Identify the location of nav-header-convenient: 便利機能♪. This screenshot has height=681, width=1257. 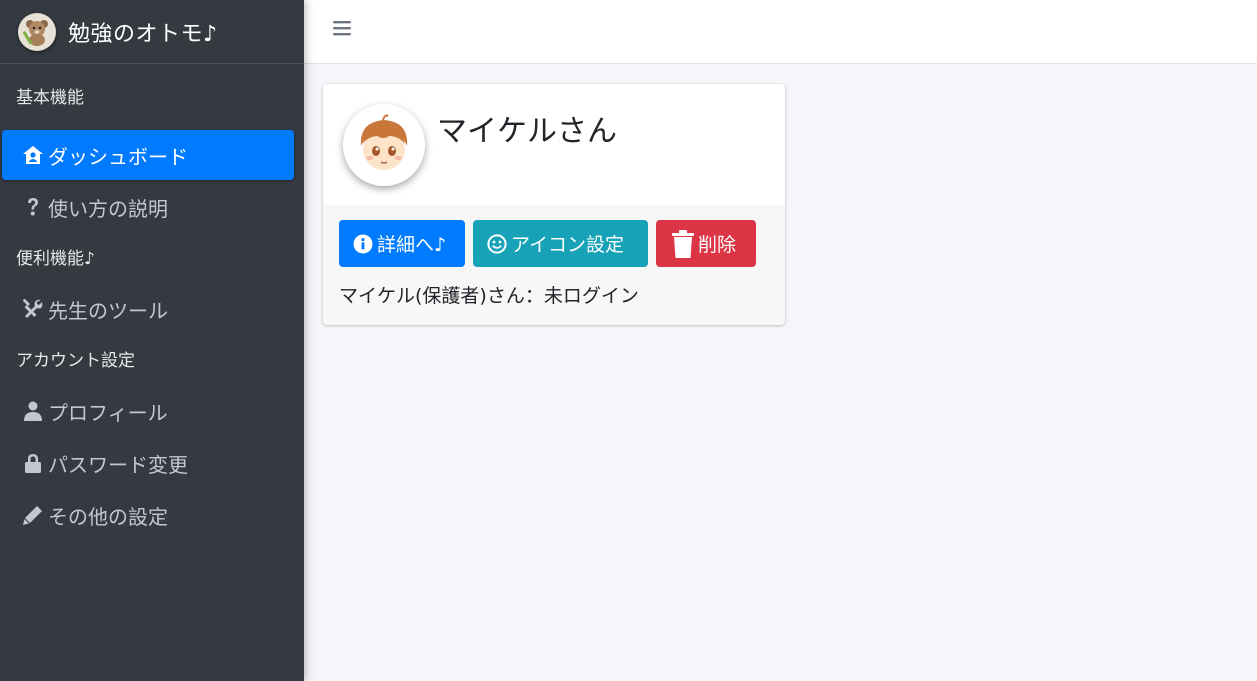
(55, 259).